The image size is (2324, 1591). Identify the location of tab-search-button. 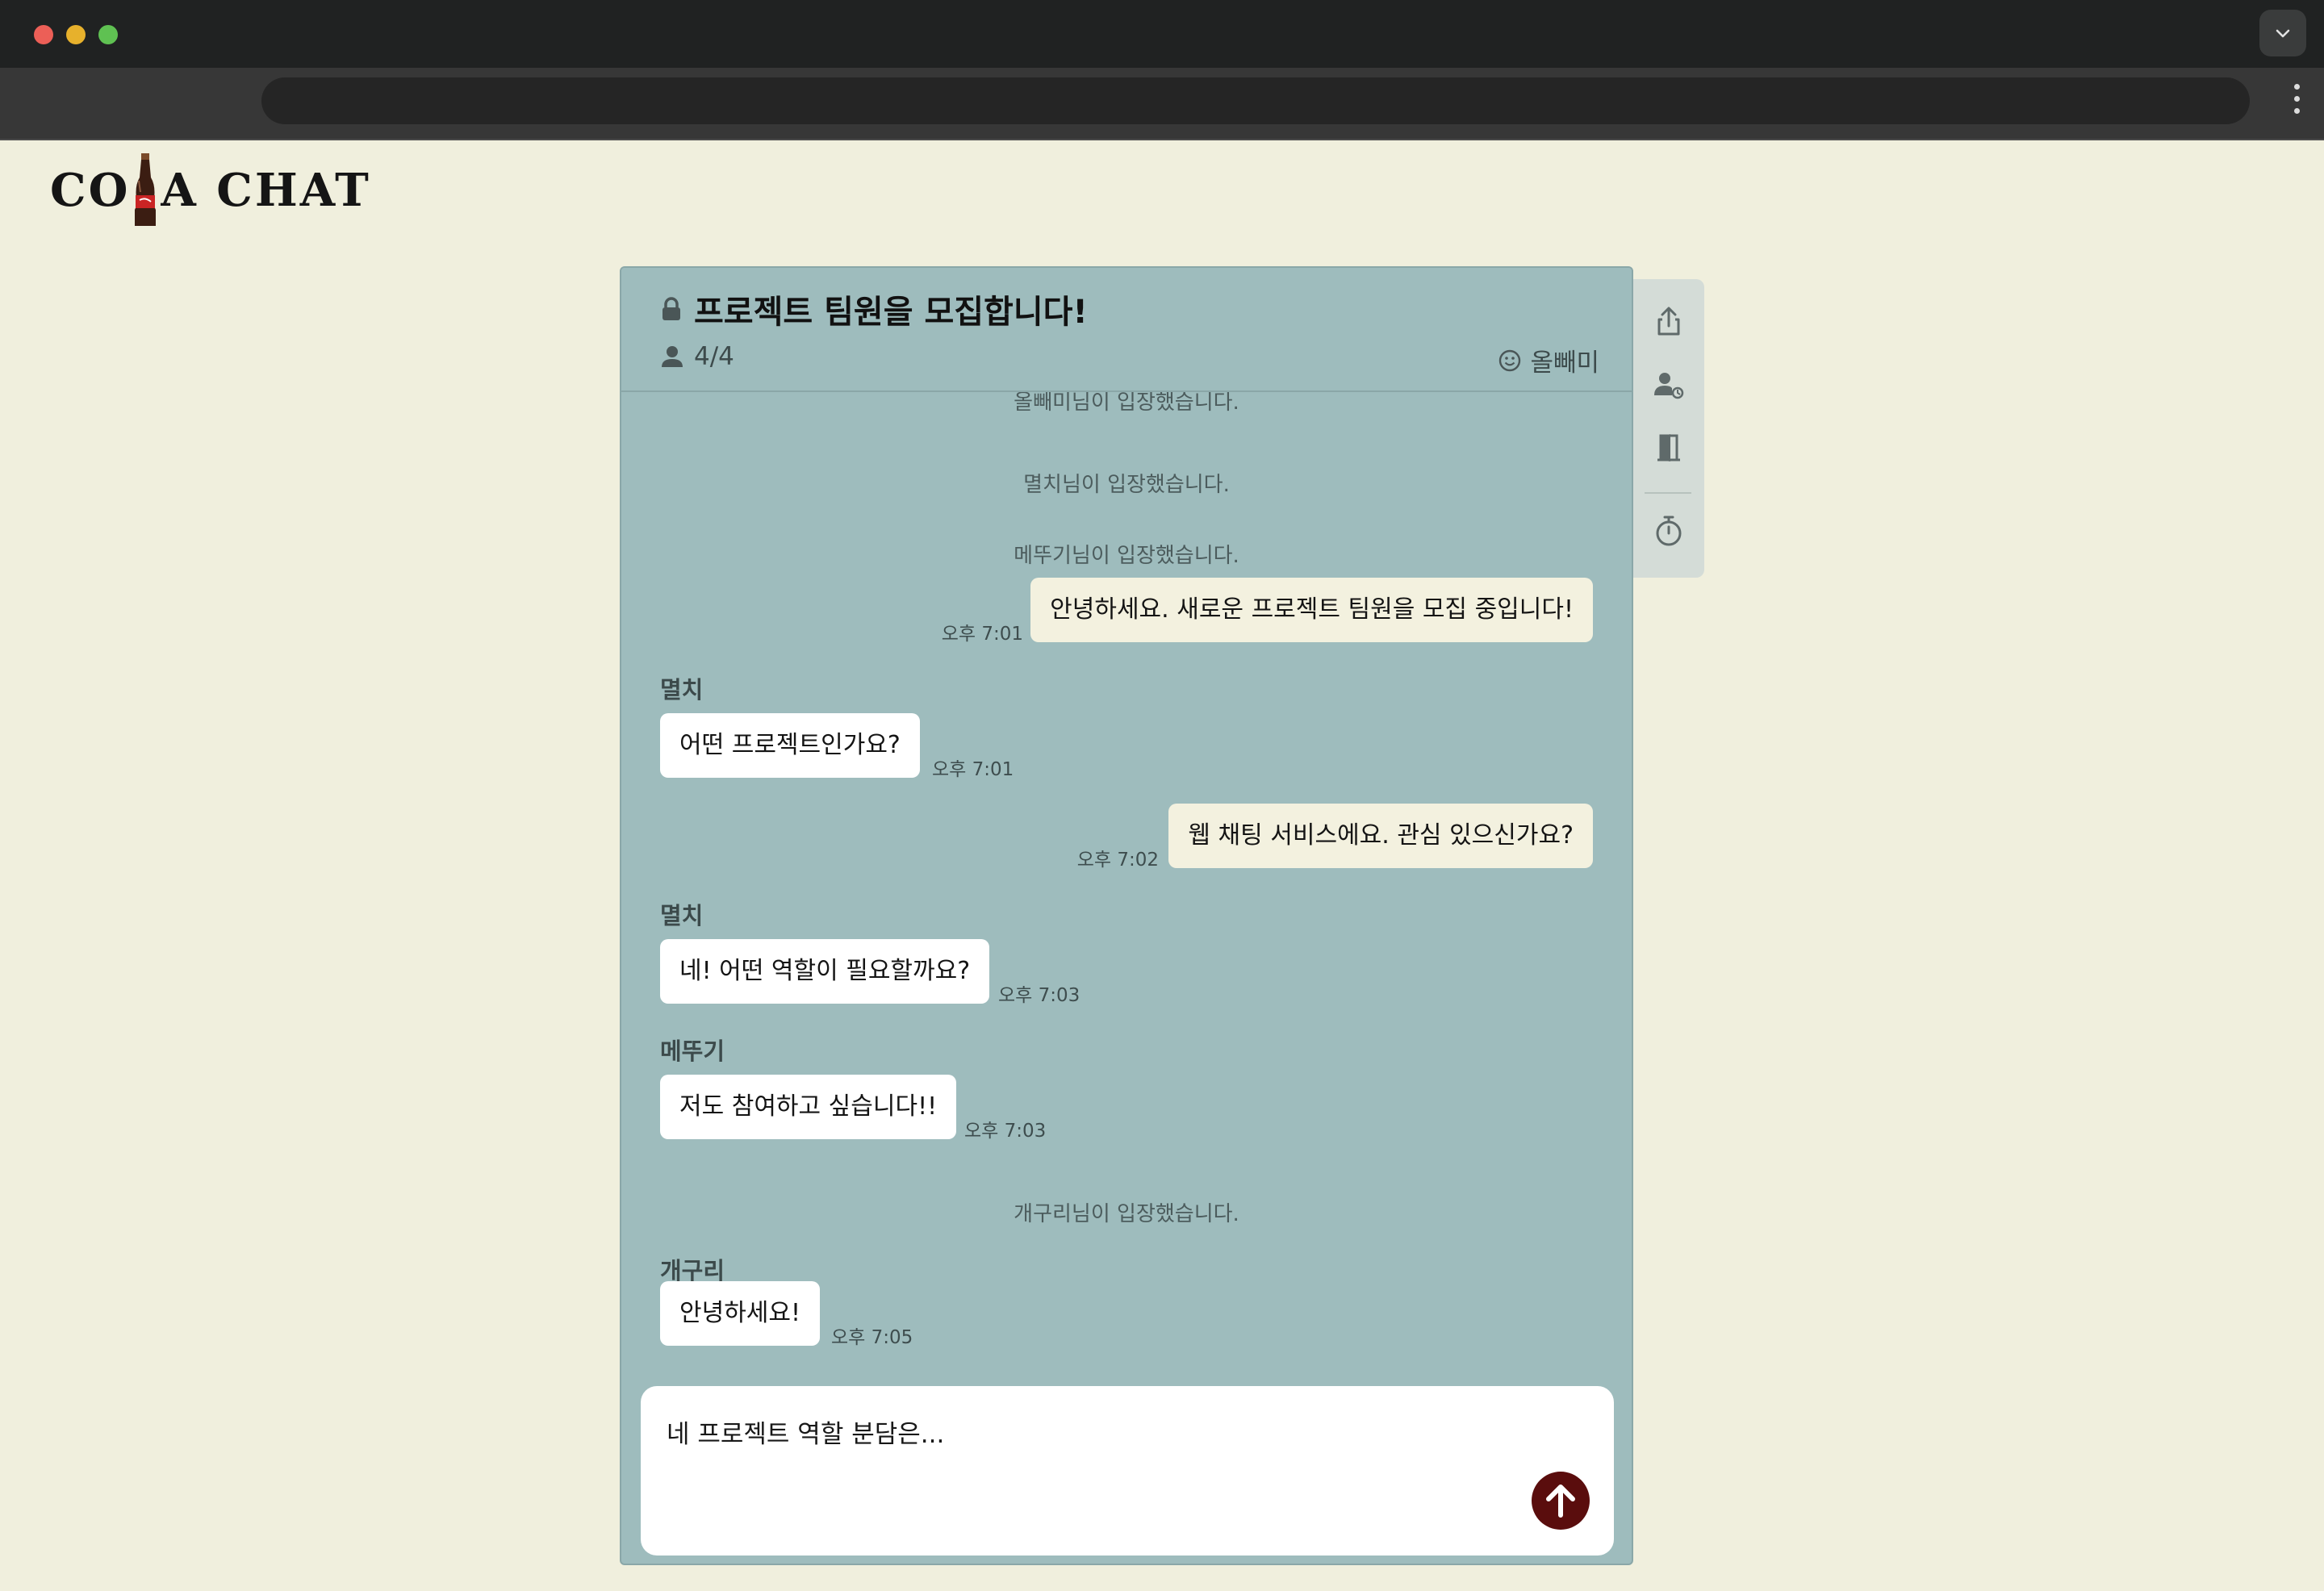
(2282, 33).